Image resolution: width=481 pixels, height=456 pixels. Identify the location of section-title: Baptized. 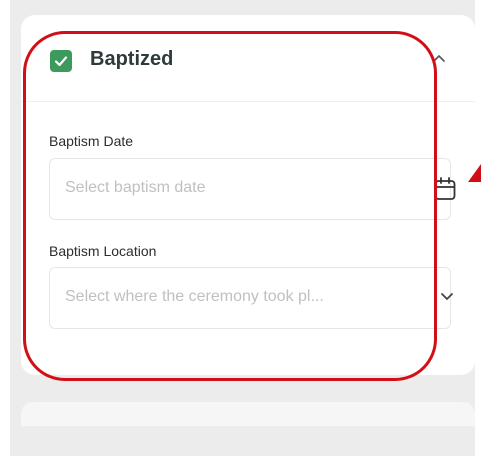
(132, 59).